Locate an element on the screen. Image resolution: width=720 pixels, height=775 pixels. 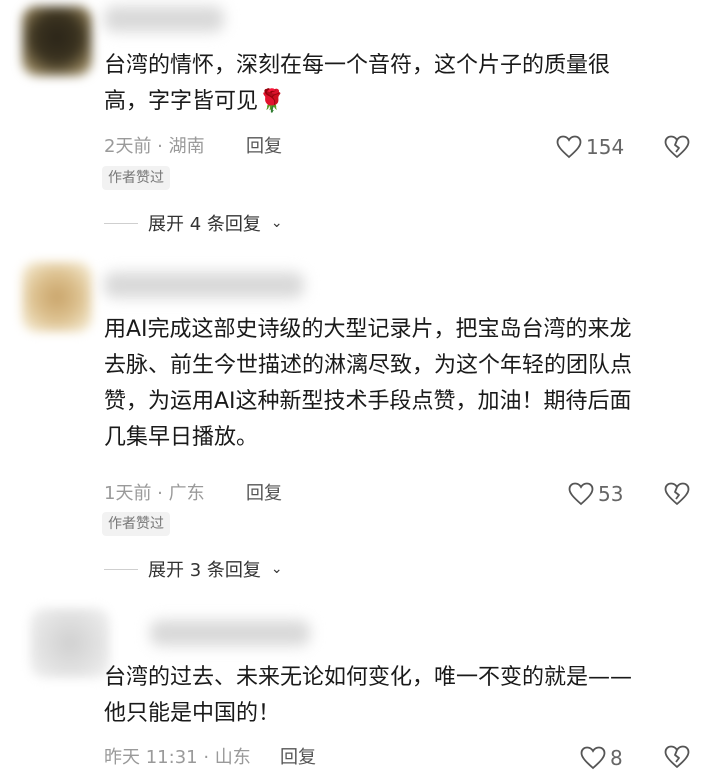
comment-body: 台湾的情怀，深刻在每一个音符，这个片子的质量很 高，字字皆可见 is located at coordinates (357, 83).